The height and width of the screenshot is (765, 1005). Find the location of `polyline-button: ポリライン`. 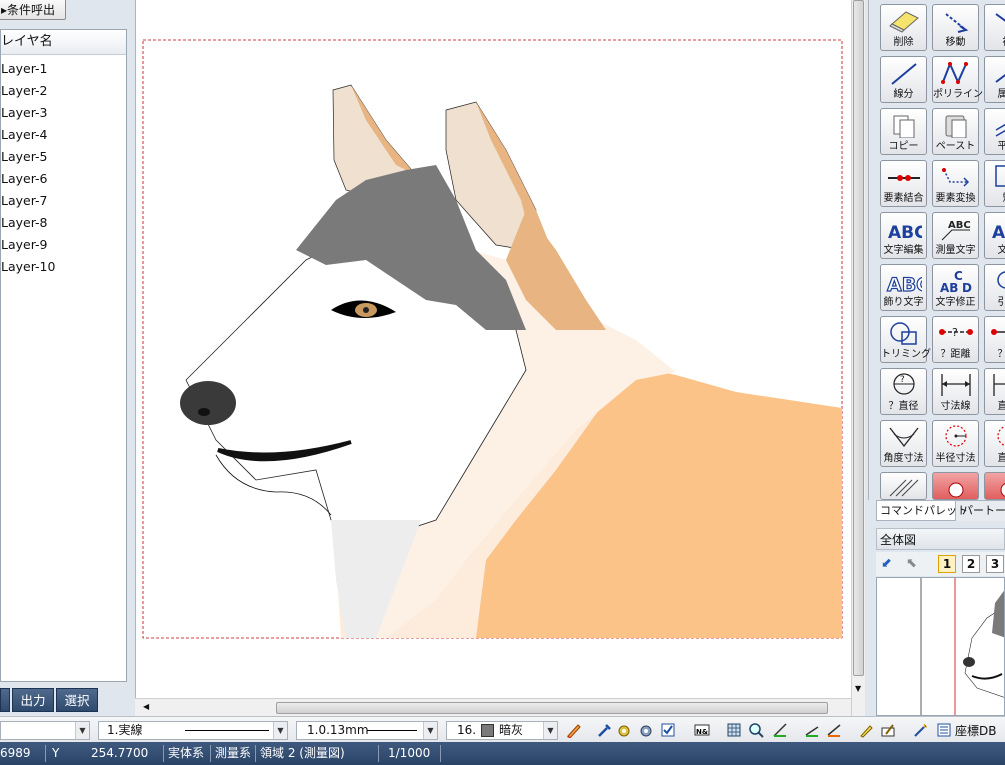

polyline-button: ポリライン is located at coordinates (957, 79).